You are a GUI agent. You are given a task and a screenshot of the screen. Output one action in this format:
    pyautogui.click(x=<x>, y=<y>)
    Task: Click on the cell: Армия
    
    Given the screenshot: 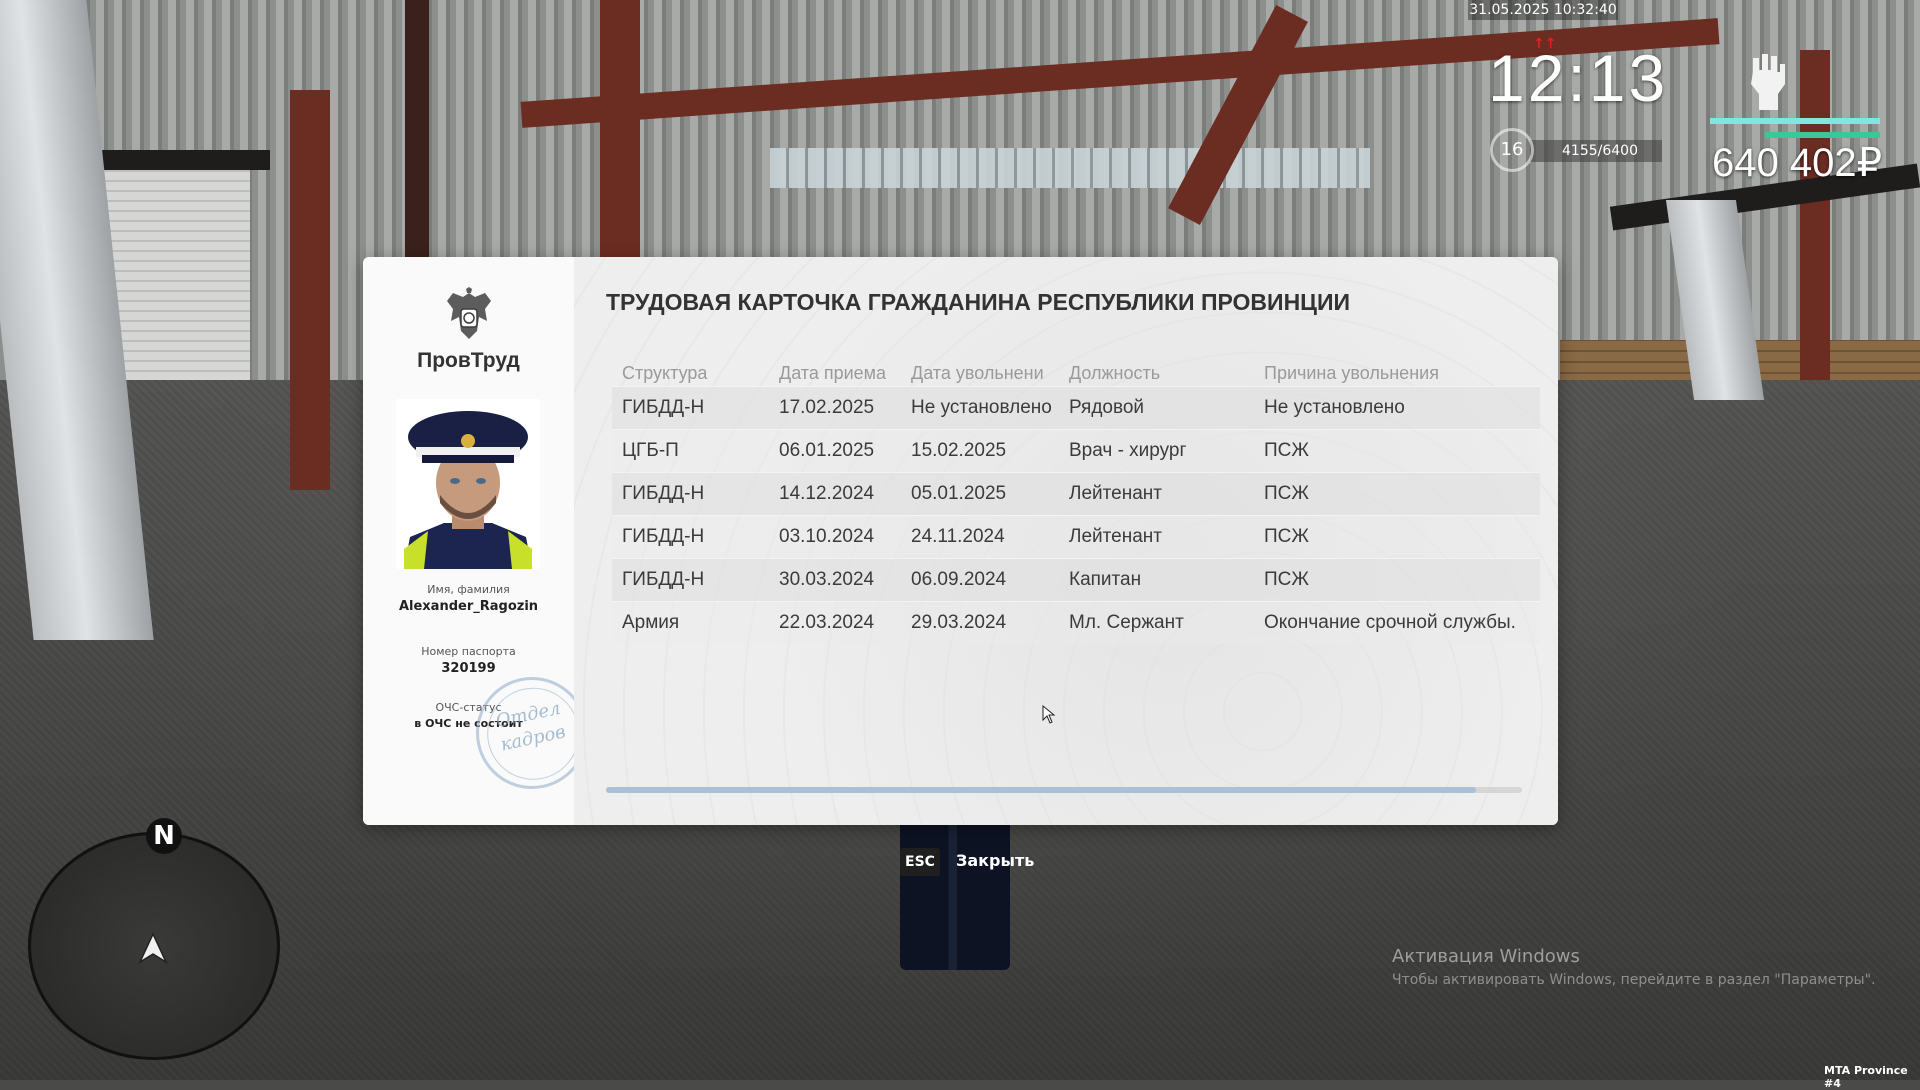 What is the action you would take?
    pyautogui.click(x=690, y=622)
    